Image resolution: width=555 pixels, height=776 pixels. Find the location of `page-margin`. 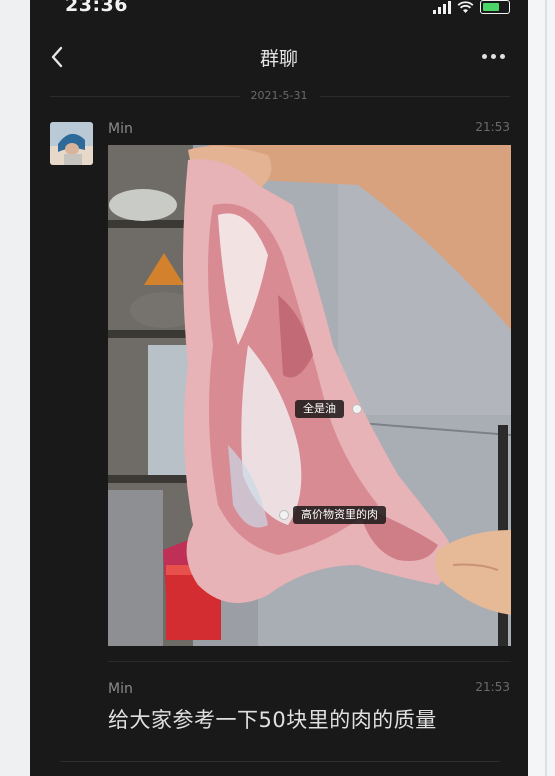

page-margin is located at coordinates (541, 388).